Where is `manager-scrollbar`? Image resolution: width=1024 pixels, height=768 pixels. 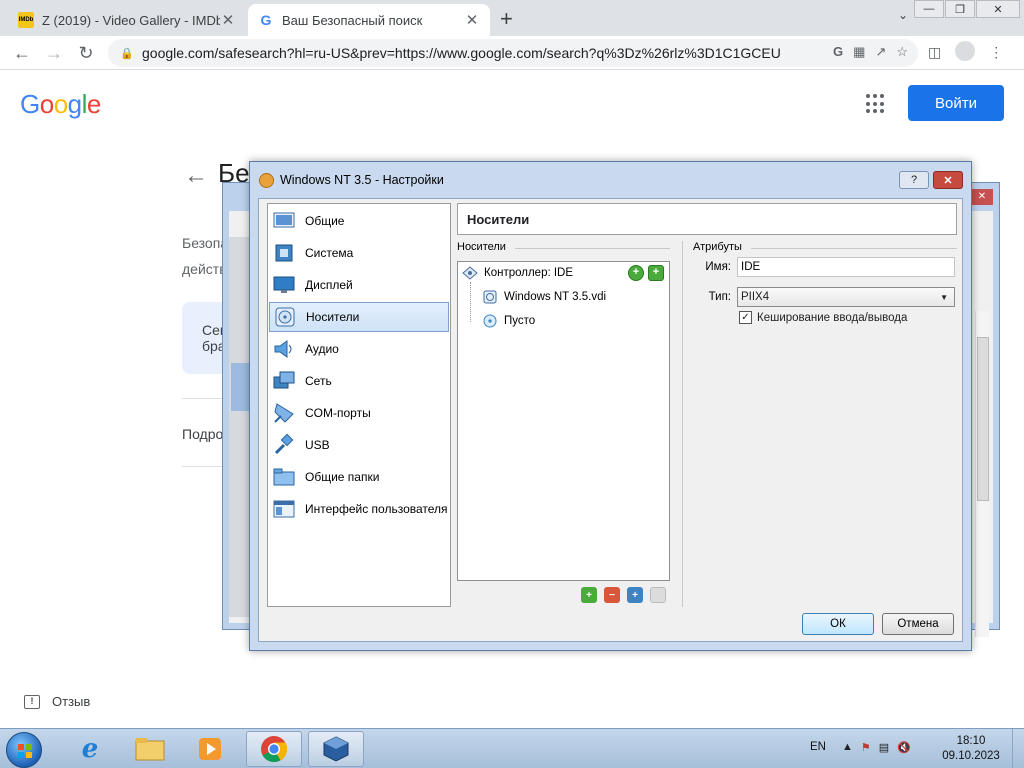
manager-scrollbar is located at coordinates (982, 474).